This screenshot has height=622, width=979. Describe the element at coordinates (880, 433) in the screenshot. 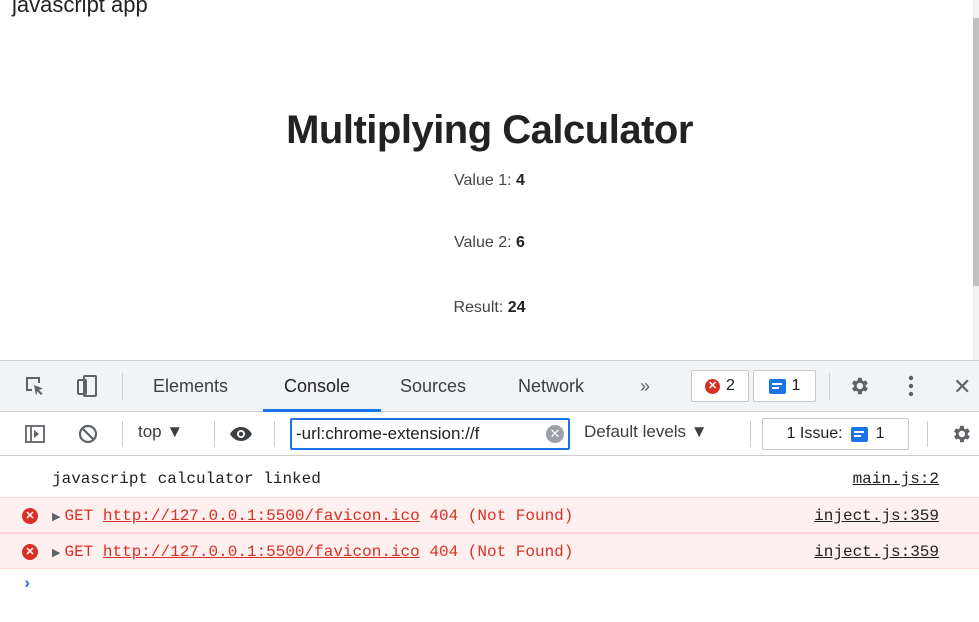

I see `issues-count: 1` at that location.